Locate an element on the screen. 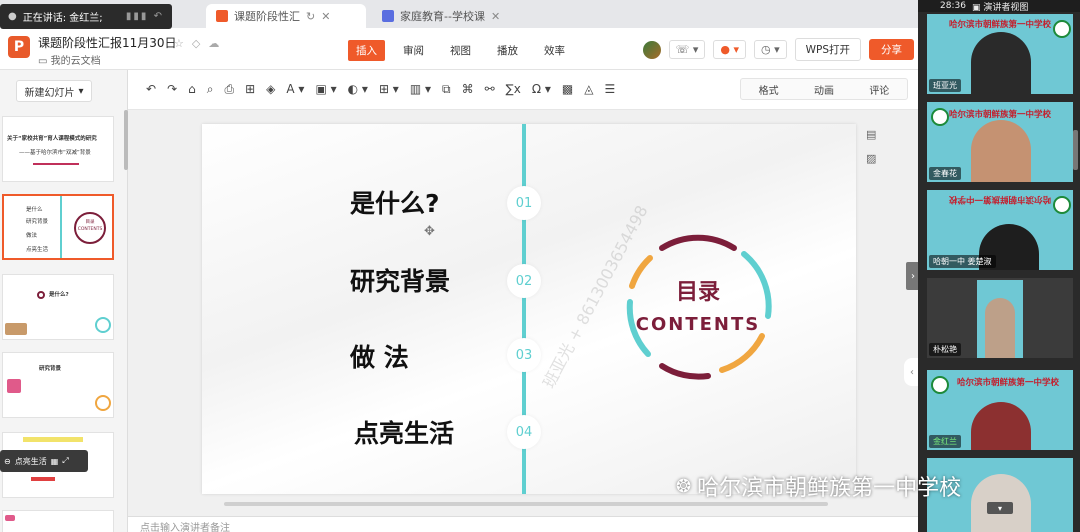  fullscreen-icon: ⤢ is located at coordinates (65, 461).